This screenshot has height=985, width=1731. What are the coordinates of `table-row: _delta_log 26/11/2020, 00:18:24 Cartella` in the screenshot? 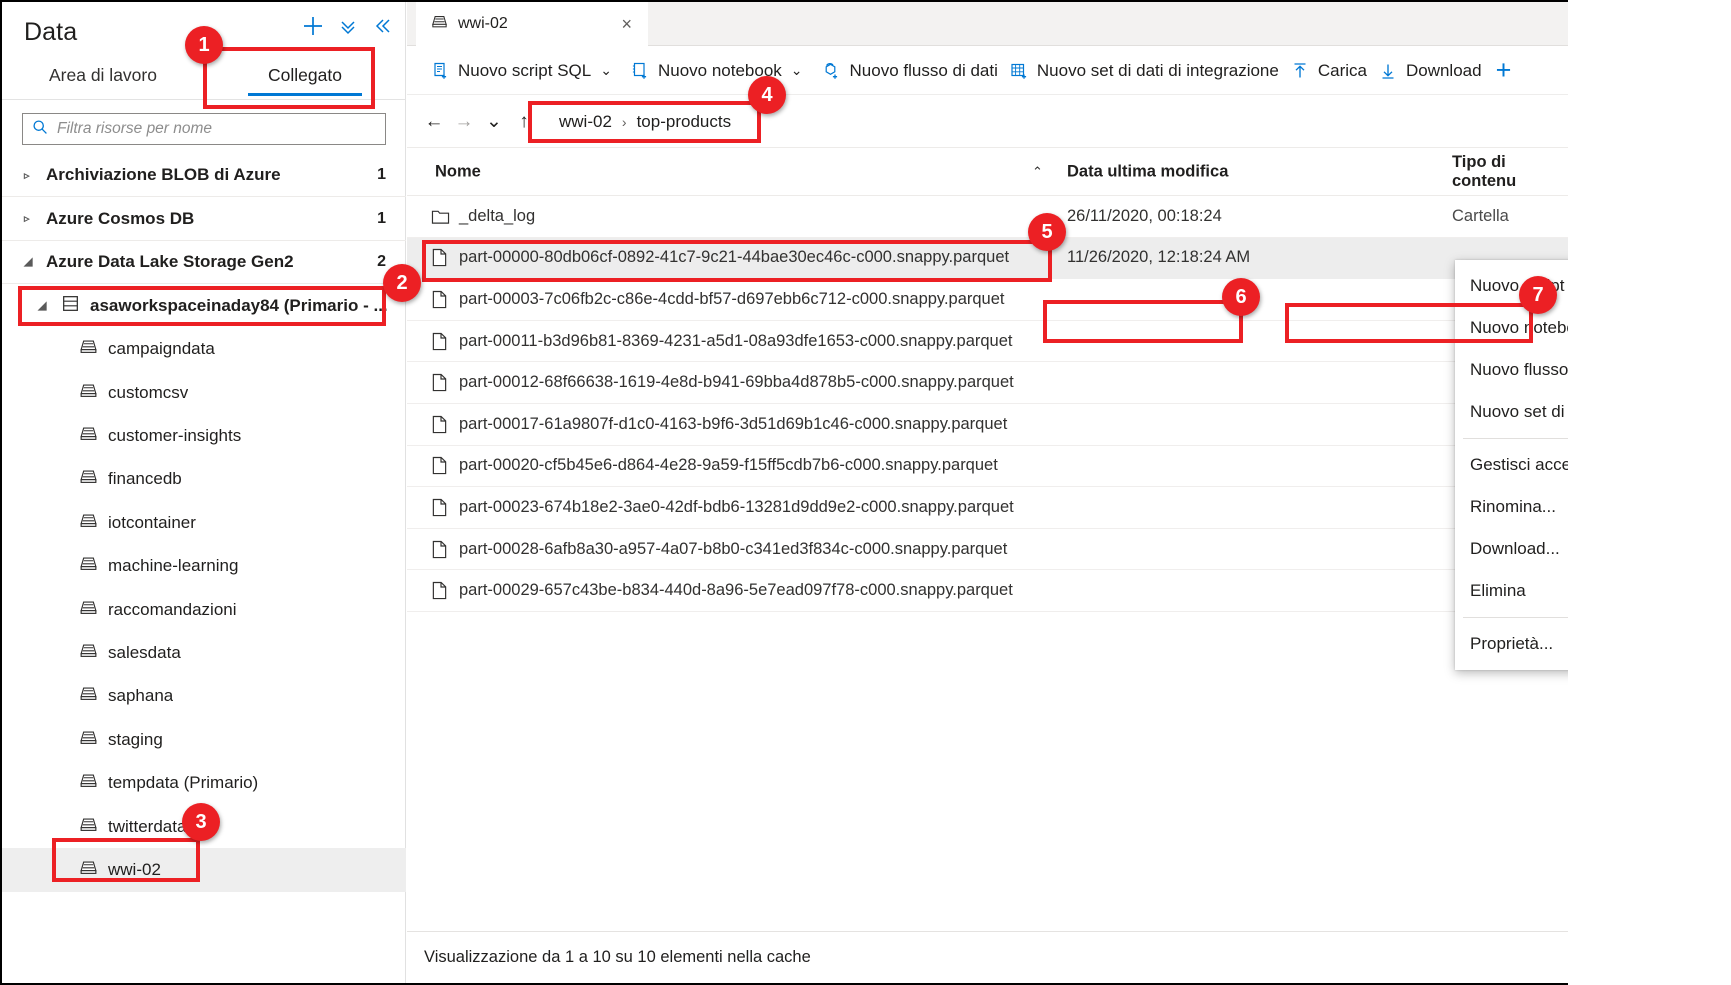 It's located at (987, 217).